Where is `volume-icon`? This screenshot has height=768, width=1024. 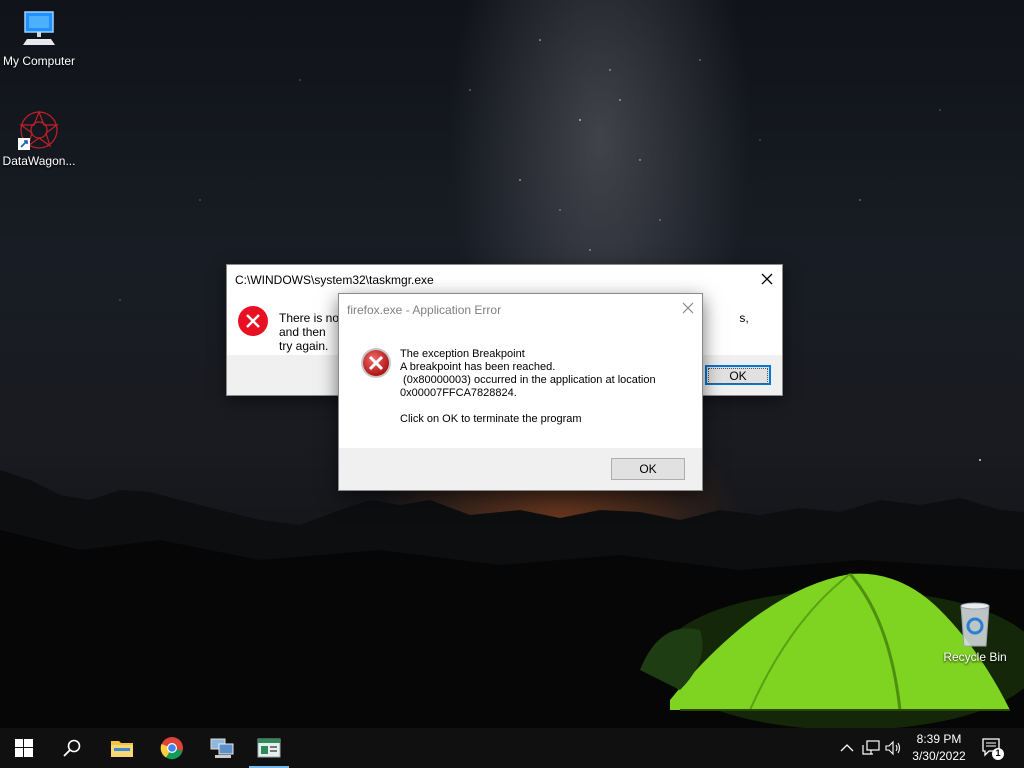
volume-icon is located at coordinates (893, 748).